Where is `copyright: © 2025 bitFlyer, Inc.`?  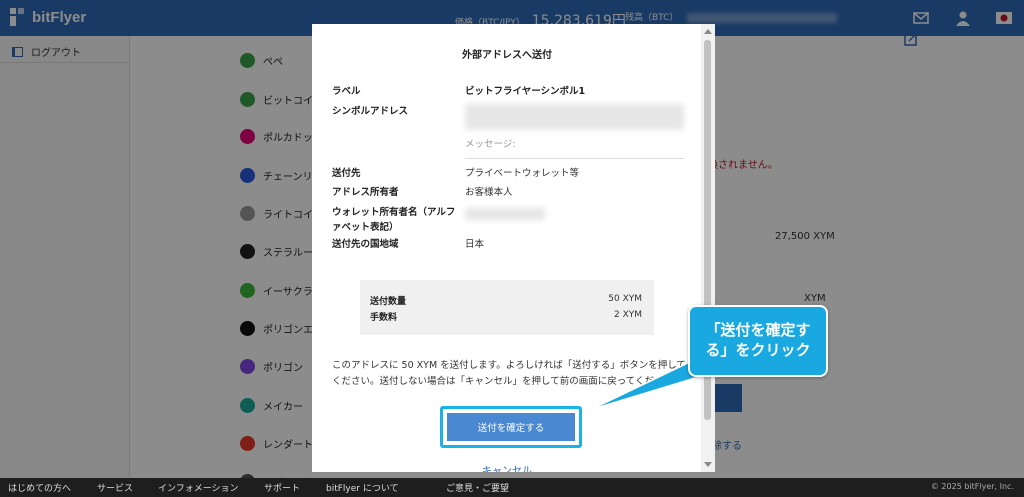 copyright: © 2025 bitFlyer, Inc. is located at coordinates (972, 486).